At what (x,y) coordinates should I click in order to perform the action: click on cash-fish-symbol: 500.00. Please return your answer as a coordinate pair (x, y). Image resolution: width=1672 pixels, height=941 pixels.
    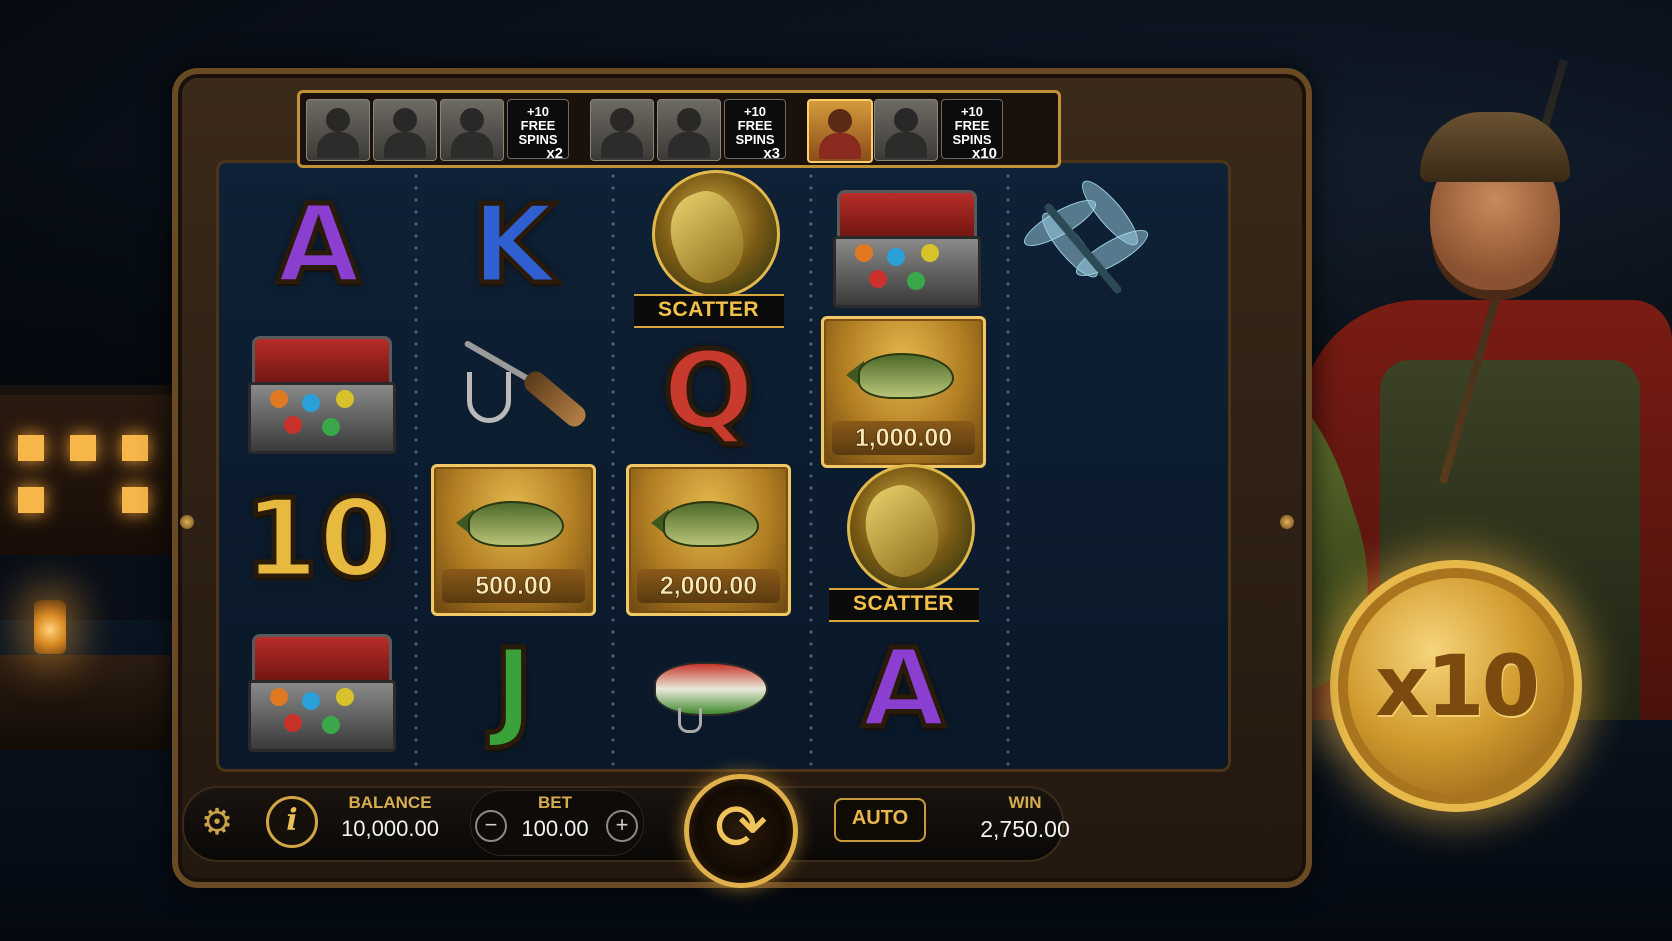
    Looking at the image, I should click on (513, 540).